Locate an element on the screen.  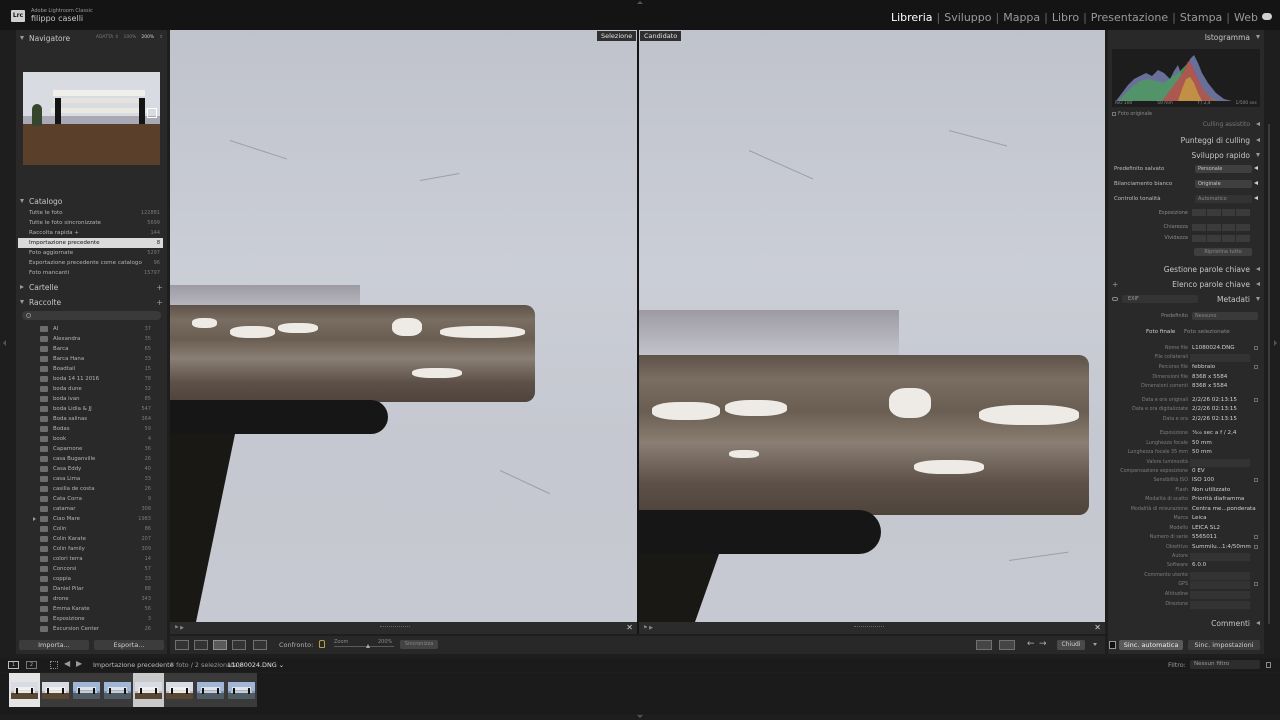
make-select-icon is located at coordinates (1007, 645).